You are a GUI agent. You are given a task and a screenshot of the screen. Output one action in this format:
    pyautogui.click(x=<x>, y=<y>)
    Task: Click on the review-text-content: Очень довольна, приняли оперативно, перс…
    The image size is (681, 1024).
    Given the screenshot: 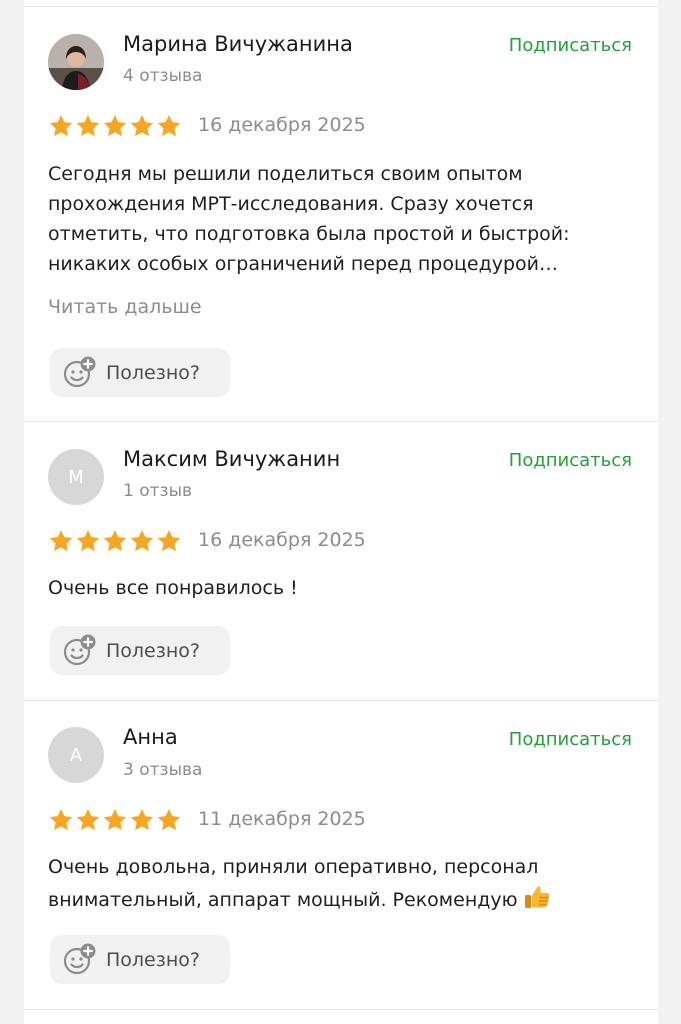 What is the action you would take?
    pyautogui.click(x=293, y=883)
    